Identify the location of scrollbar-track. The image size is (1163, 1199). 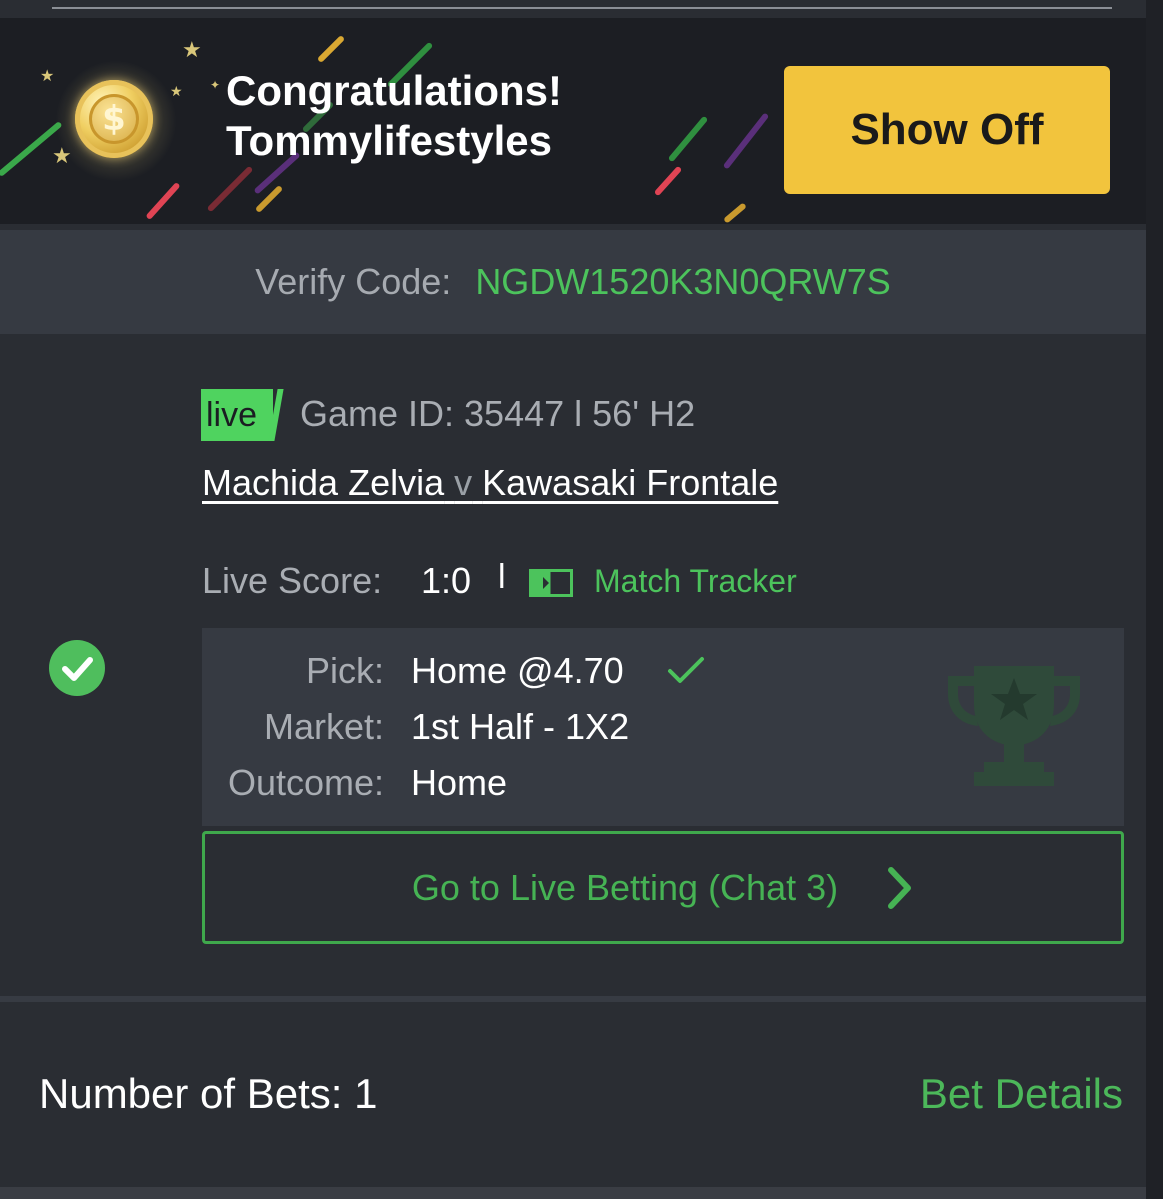
(1154, 599).